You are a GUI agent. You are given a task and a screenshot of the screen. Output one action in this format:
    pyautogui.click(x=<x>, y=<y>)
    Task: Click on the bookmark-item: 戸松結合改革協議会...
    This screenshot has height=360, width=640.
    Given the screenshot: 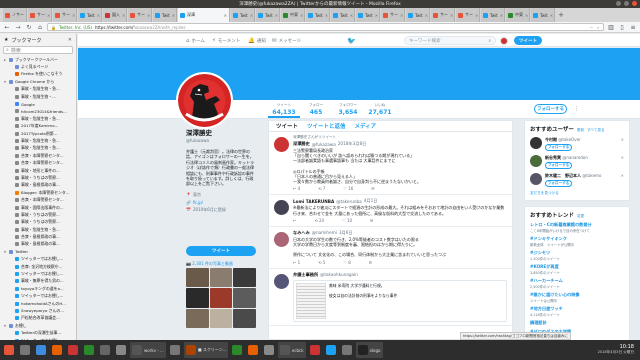 What is the action you would take?
    pyautogui.click(x=38, y=318)
    